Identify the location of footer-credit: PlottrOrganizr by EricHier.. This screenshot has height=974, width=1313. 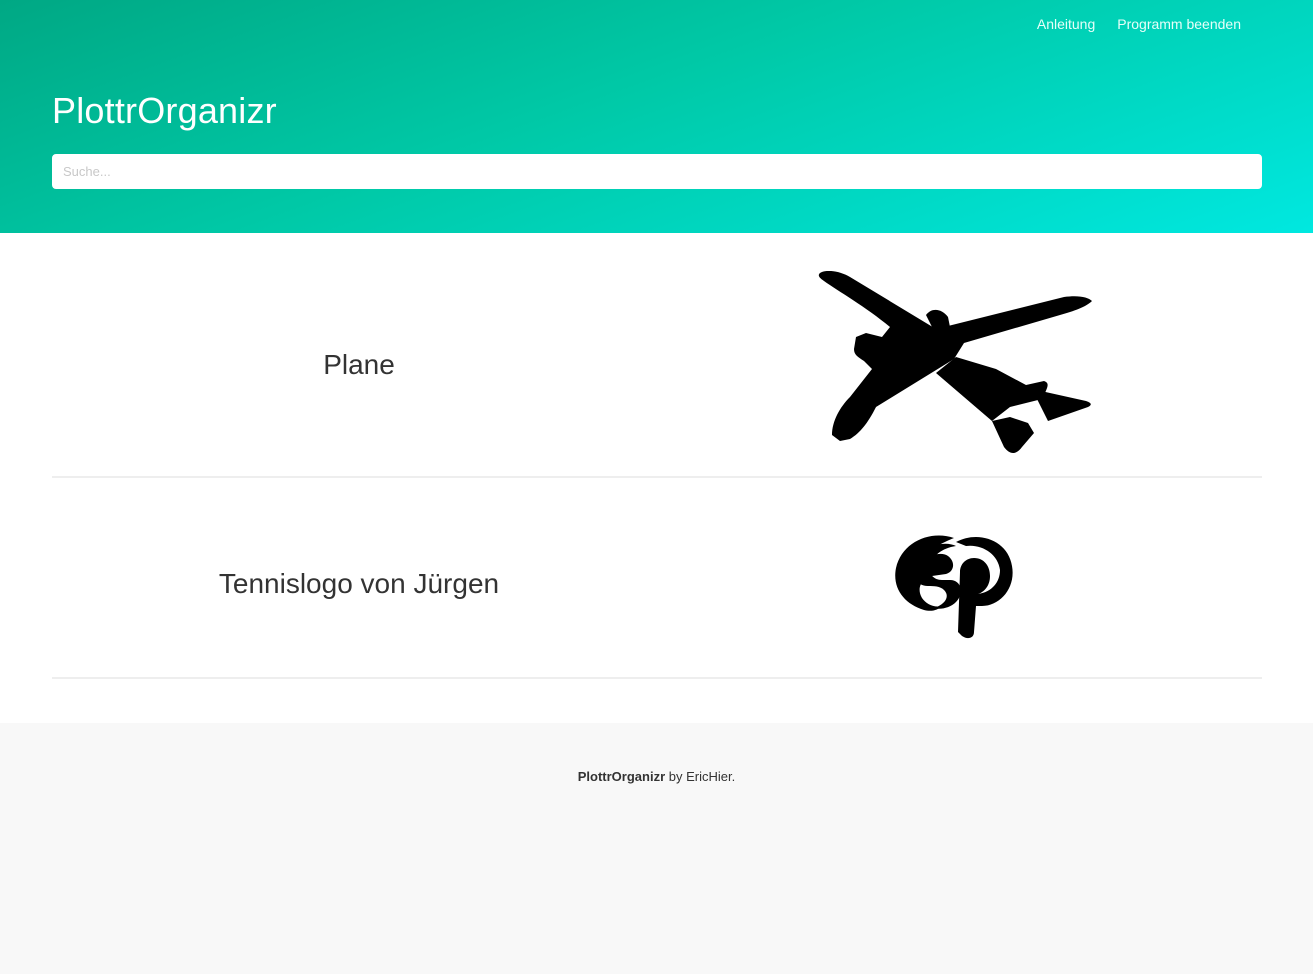
(656, 776).